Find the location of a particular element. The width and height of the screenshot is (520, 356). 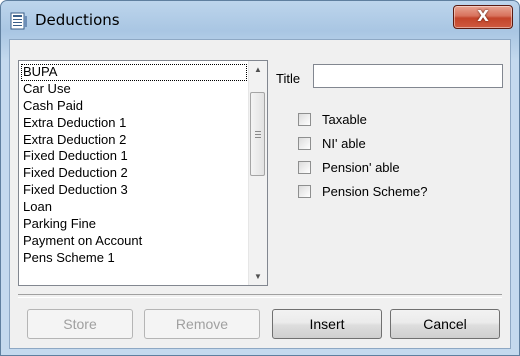

scroll-thumb is located at coordinates (257, 134).